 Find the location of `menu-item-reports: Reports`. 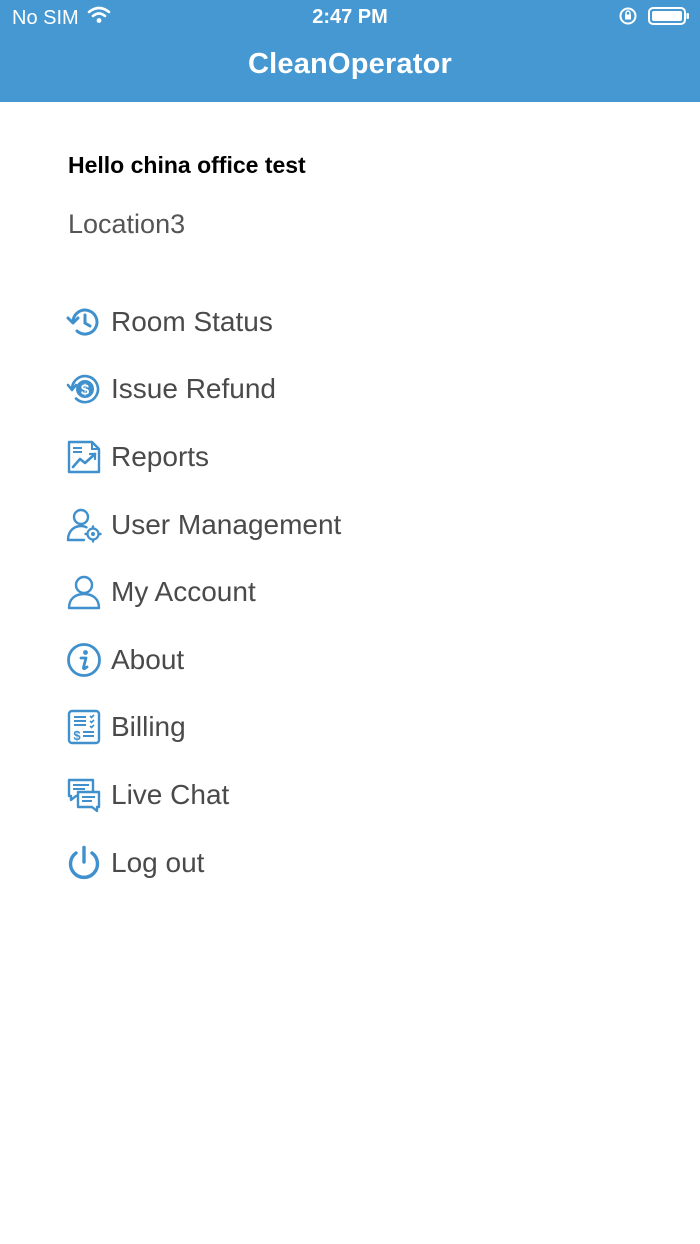

menu-item-reports: Reports is located at coordinates (203, 457).